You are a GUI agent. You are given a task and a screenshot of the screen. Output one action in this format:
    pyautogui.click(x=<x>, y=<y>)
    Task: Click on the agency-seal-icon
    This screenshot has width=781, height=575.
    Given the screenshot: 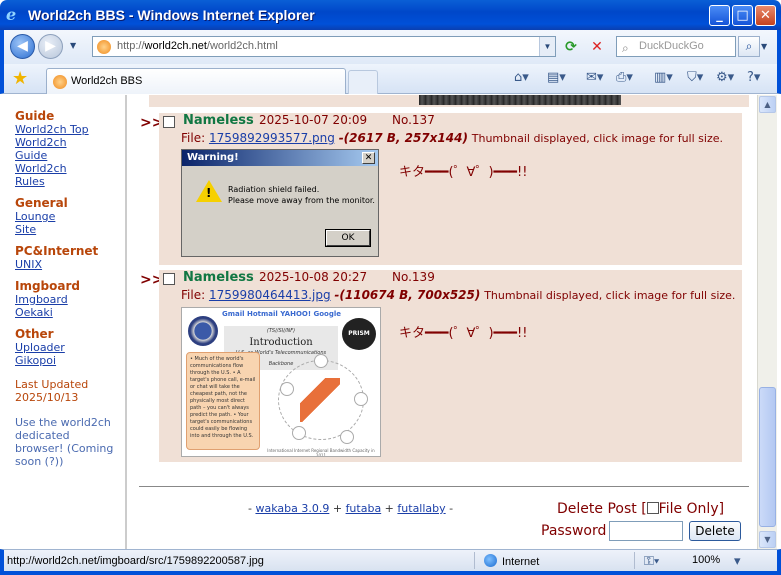 What is the action you would take?
    pyautogui.click(x=203, y=331)
    